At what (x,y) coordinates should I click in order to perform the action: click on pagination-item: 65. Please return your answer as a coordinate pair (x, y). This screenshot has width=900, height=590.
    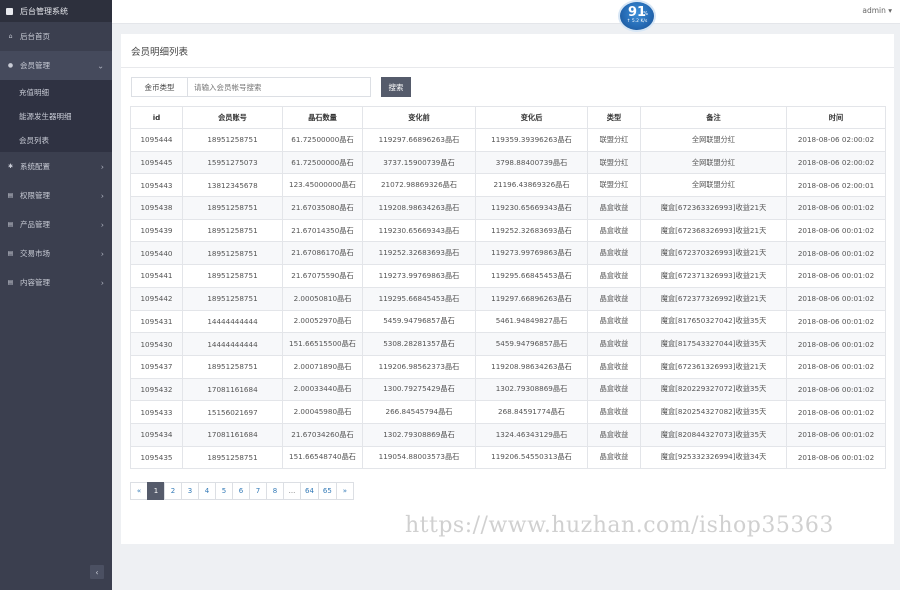
    Looking at the image, I should click on (327, 491).